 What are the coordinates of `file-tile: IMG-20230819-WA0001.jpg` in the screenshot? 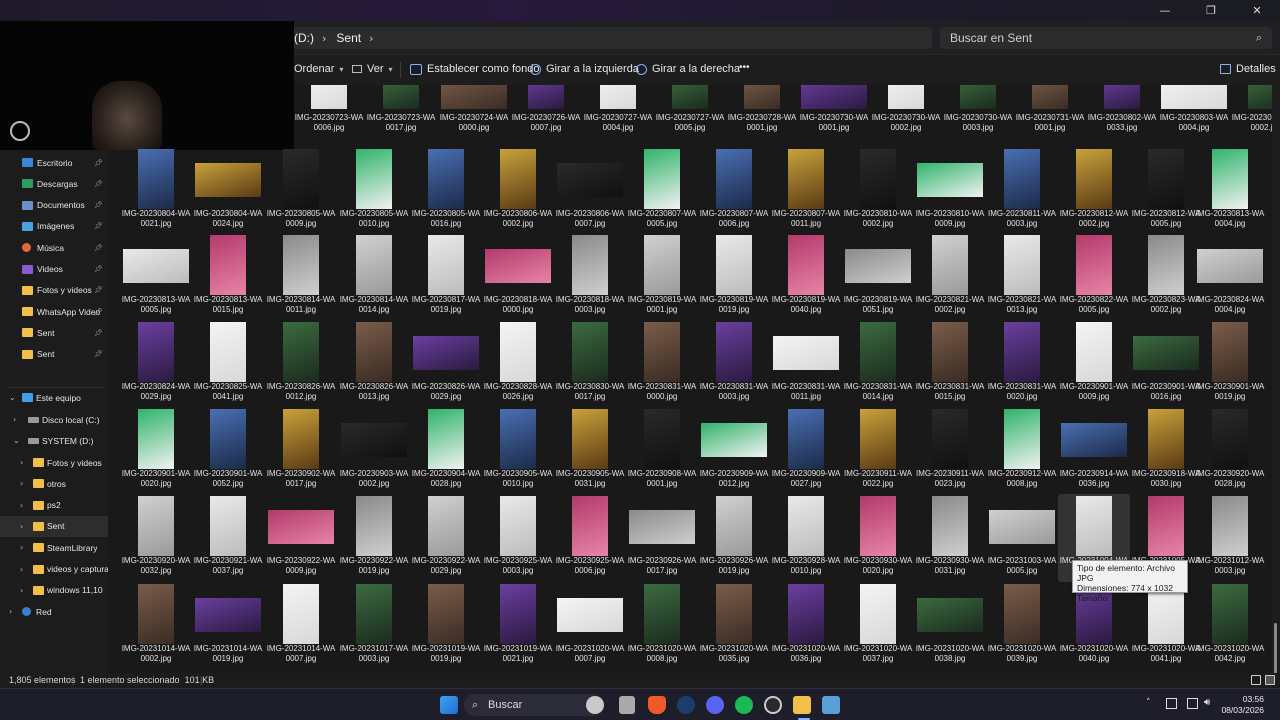 It's located at (662, 278).